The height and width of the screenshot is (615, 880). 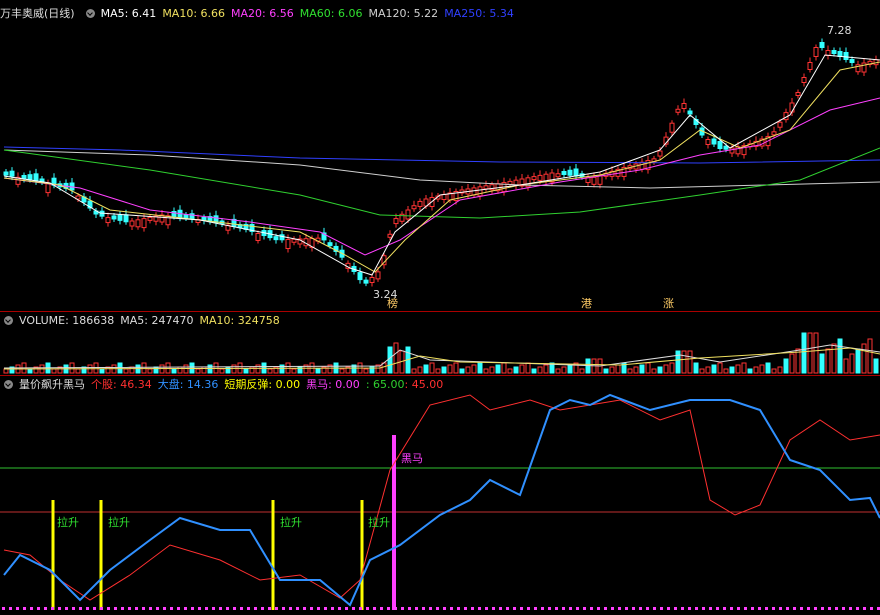 I want to click on volume-chart-area, so click(x=441, y=353).